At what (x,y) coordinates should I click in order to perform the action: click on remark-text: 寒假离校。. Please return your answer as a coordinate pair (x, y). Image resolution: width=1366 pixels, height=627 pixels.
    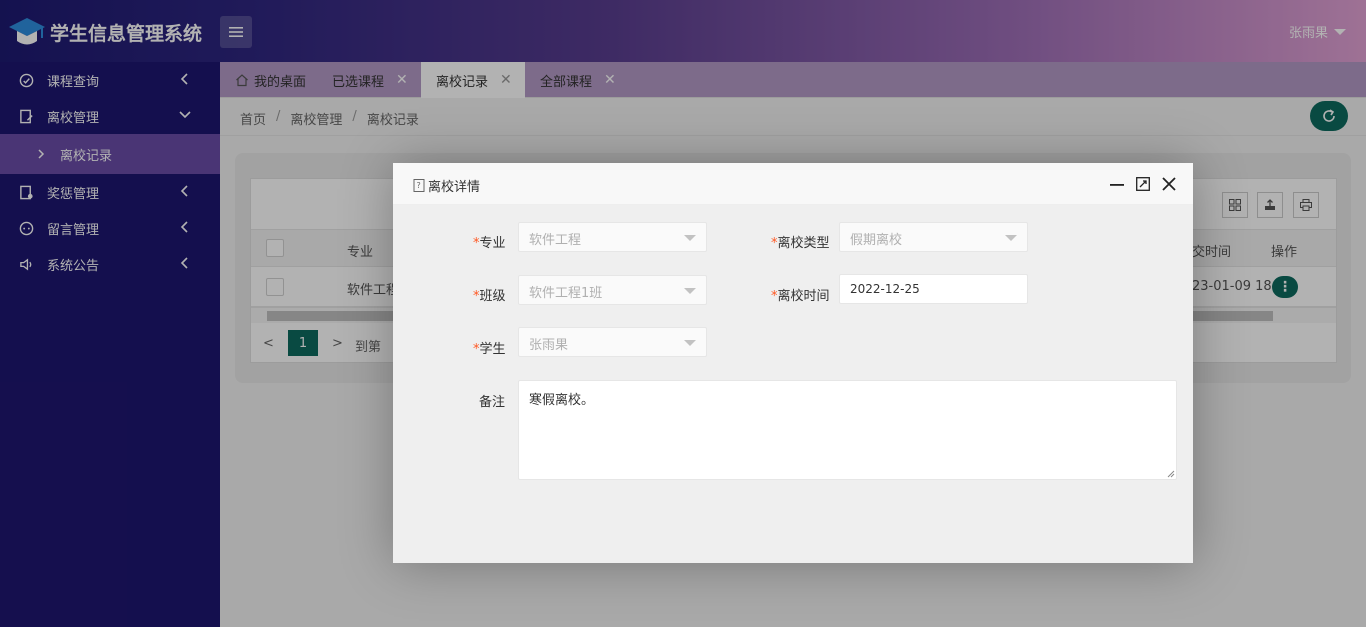
    Looking at the image, I should click on (562, 400).